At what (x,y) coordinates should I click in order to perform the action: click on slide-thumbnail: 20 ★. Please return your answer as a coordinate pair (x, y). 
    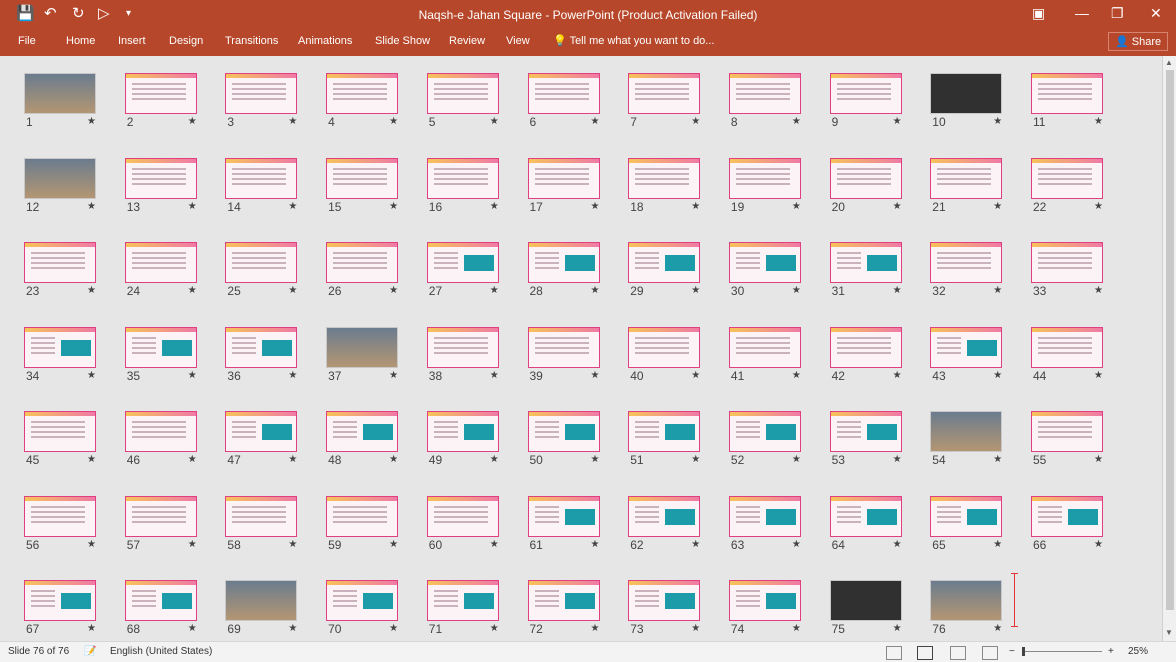
    Looking at the image, I should click on (878, 188).